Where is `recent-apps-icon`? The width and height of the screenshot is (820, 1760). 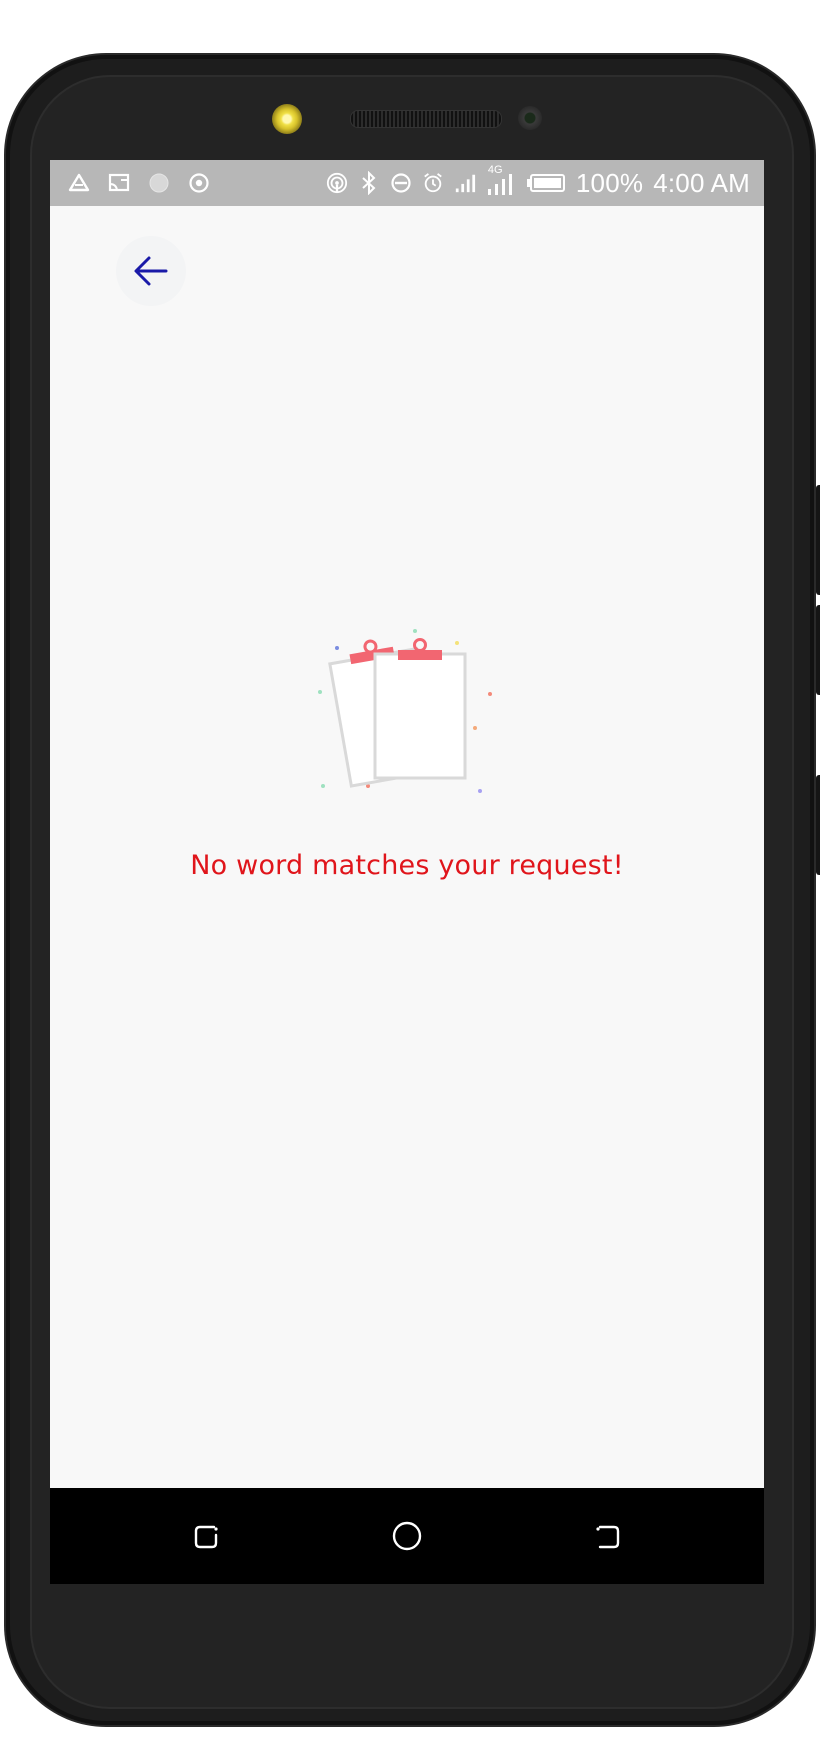 recent-apps-icon is located at coordinates (206, 1537).